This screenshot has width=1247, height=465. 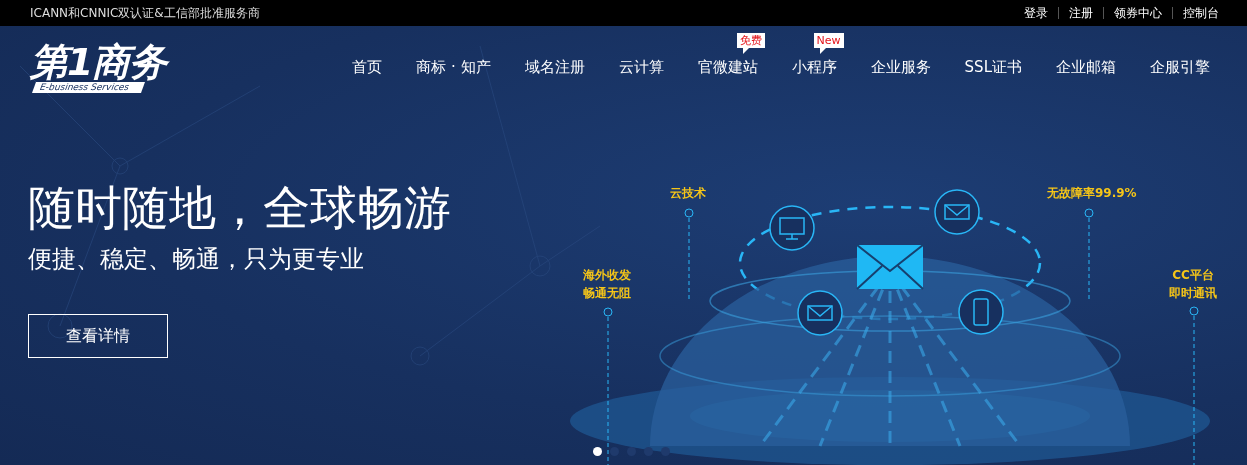 What do you see at coordinates (88, 87) in the screenshot?
I see `logo-tagline: E-business Services` at bounding box center [88, 87].